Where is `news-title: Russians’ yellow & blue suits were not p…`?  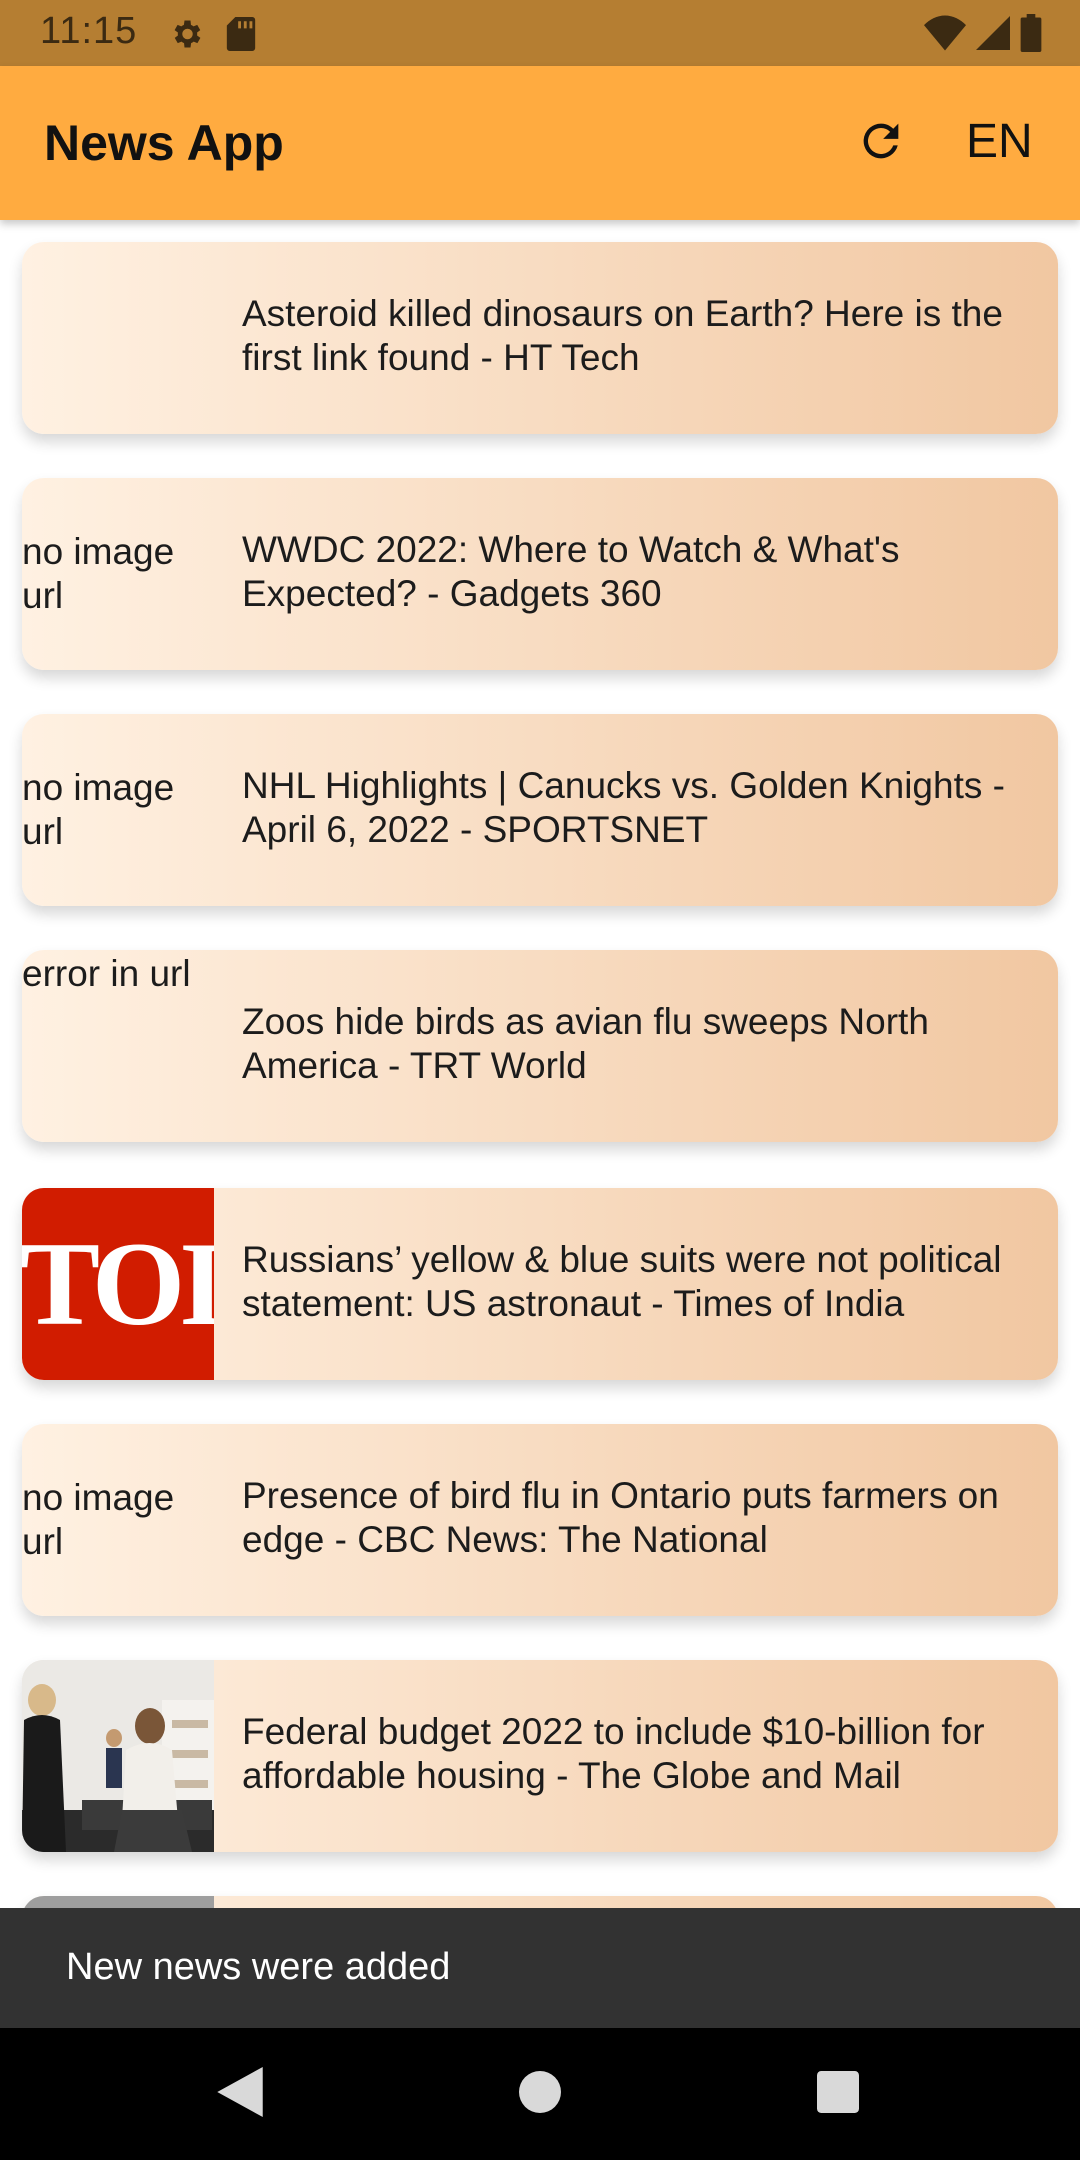
news-title: Russians’ yellow & blue suits were not p… is located at coordinates (622, 1281).